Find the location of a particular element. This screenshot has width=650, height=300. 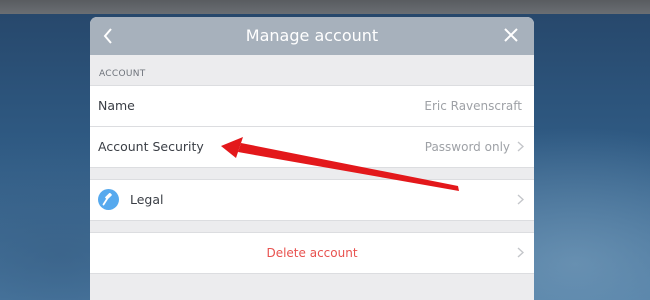

delete-account-row: Delete account is located at coordinates (312, 252).